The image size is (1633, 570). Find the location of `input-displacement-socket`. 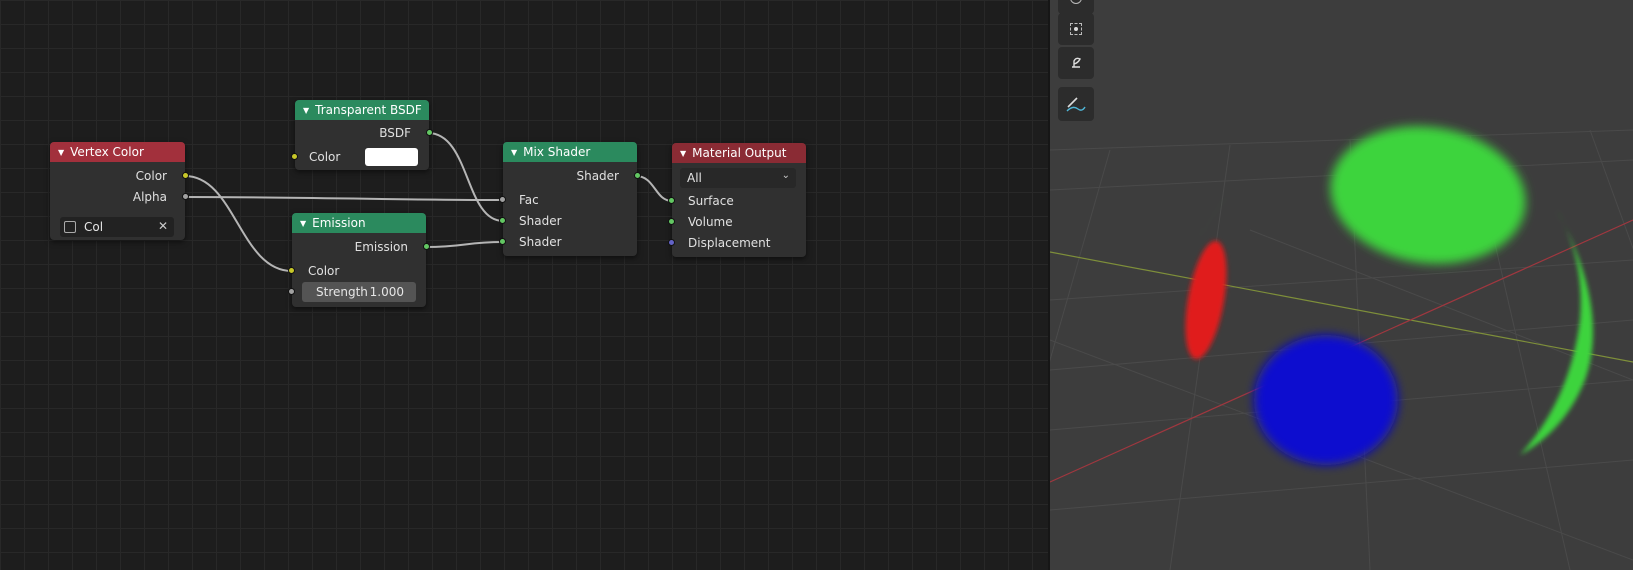

input-displacement-socket is located at coordinates (671, 242).